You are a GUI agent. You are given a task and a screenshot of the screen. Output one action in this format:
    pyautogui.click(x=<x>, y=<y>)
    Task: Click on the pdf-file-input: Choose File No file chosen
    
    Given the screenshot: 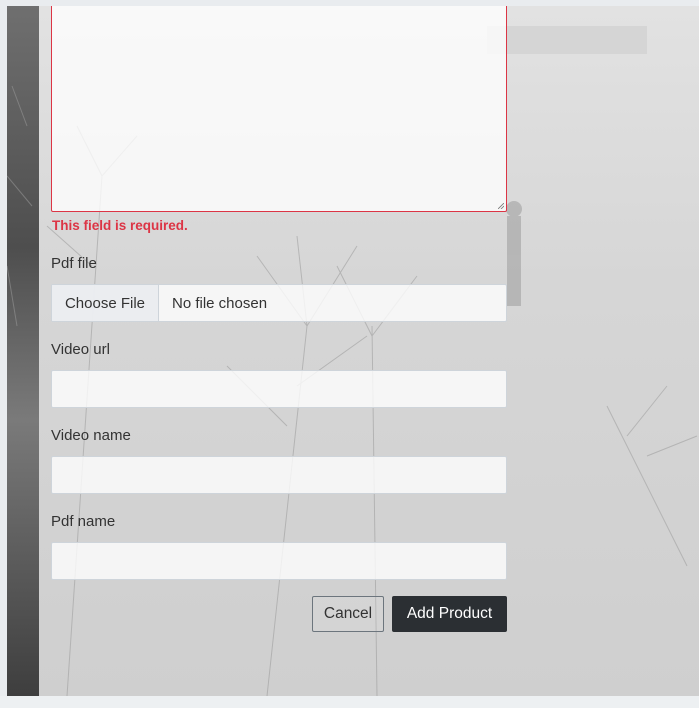 What is the action you would take?
    pyautogui.click(x=279, y=303)
    